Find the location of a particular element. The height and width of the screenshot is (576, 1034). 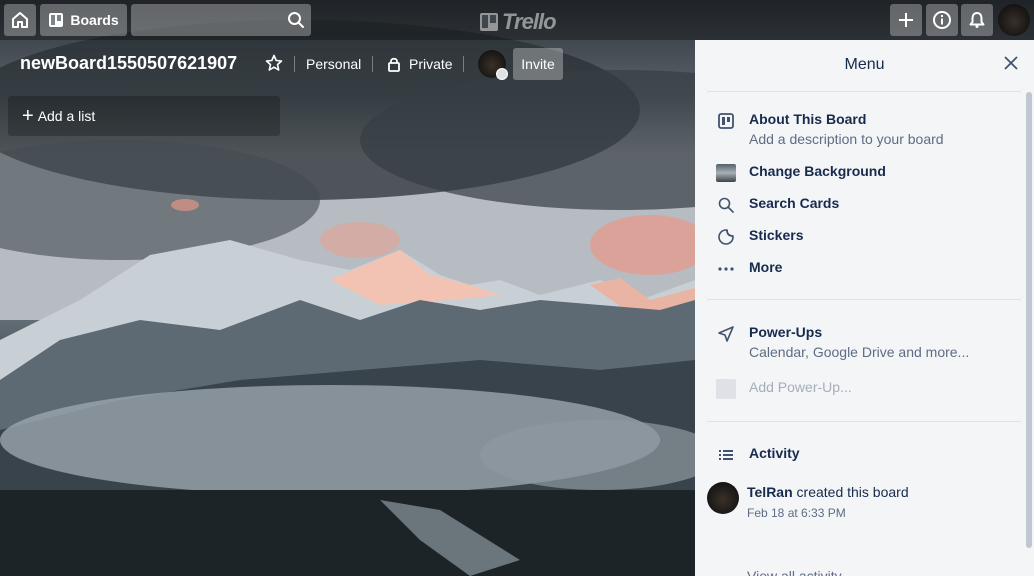

close-icon is located at coordinates (1011, 63).